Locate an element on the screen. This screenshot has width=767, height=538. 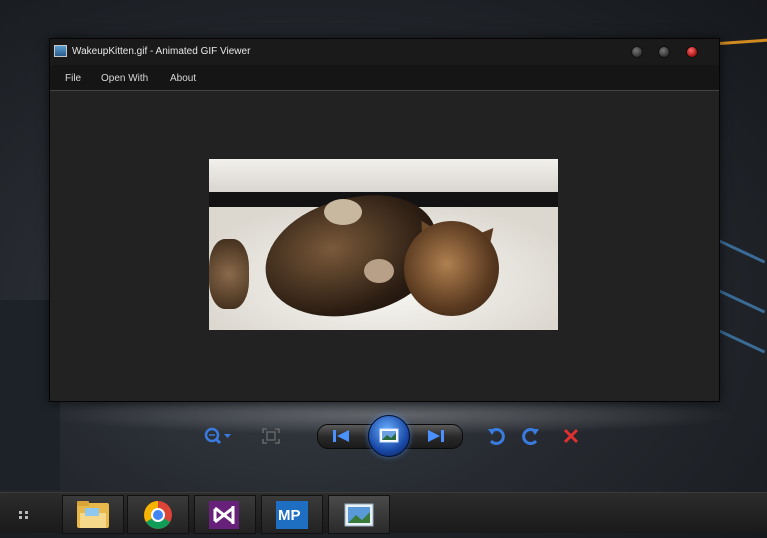
menu-open-with: Open With is located at coordinates (124, 78).